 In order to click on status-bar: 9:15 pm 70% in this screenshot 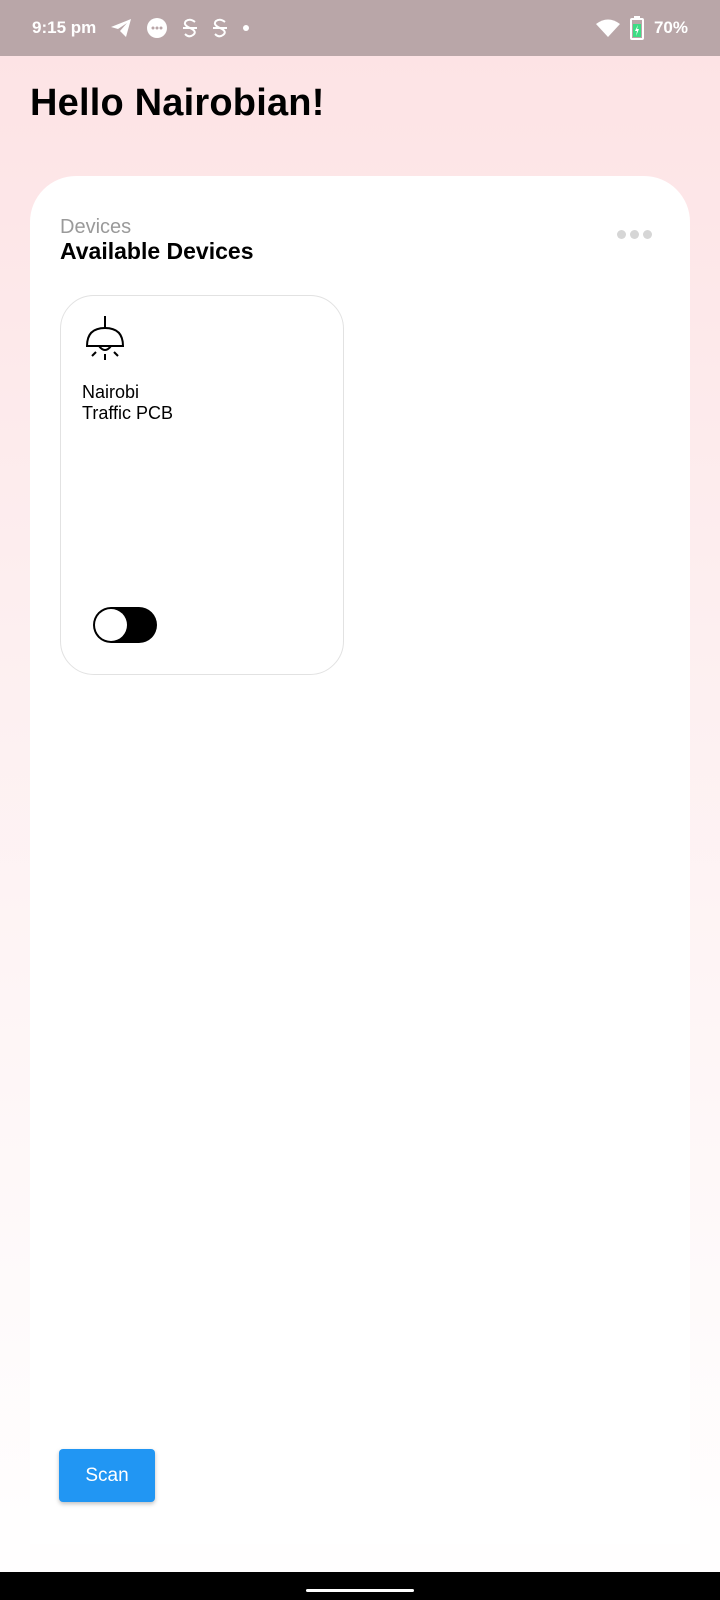, I will do `click(360, 28)`.